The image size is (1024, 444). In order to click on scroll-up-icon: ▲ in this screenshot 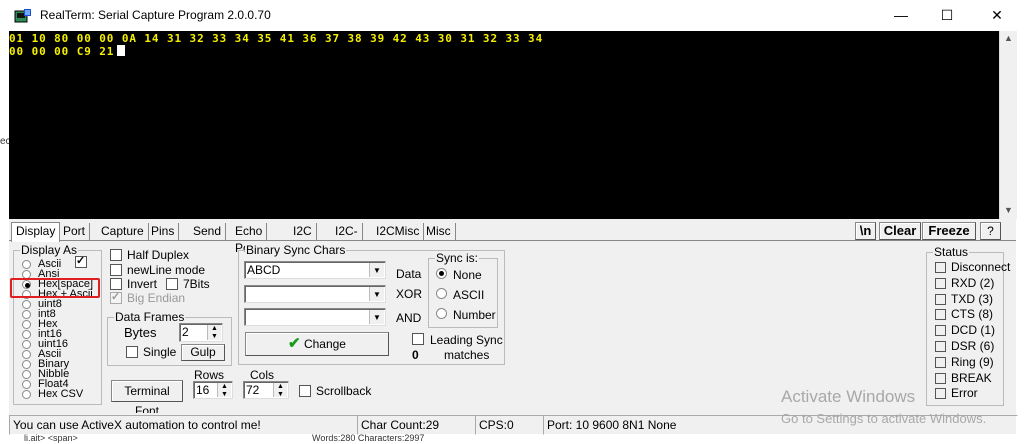, I will do `click(1008, 38)`.